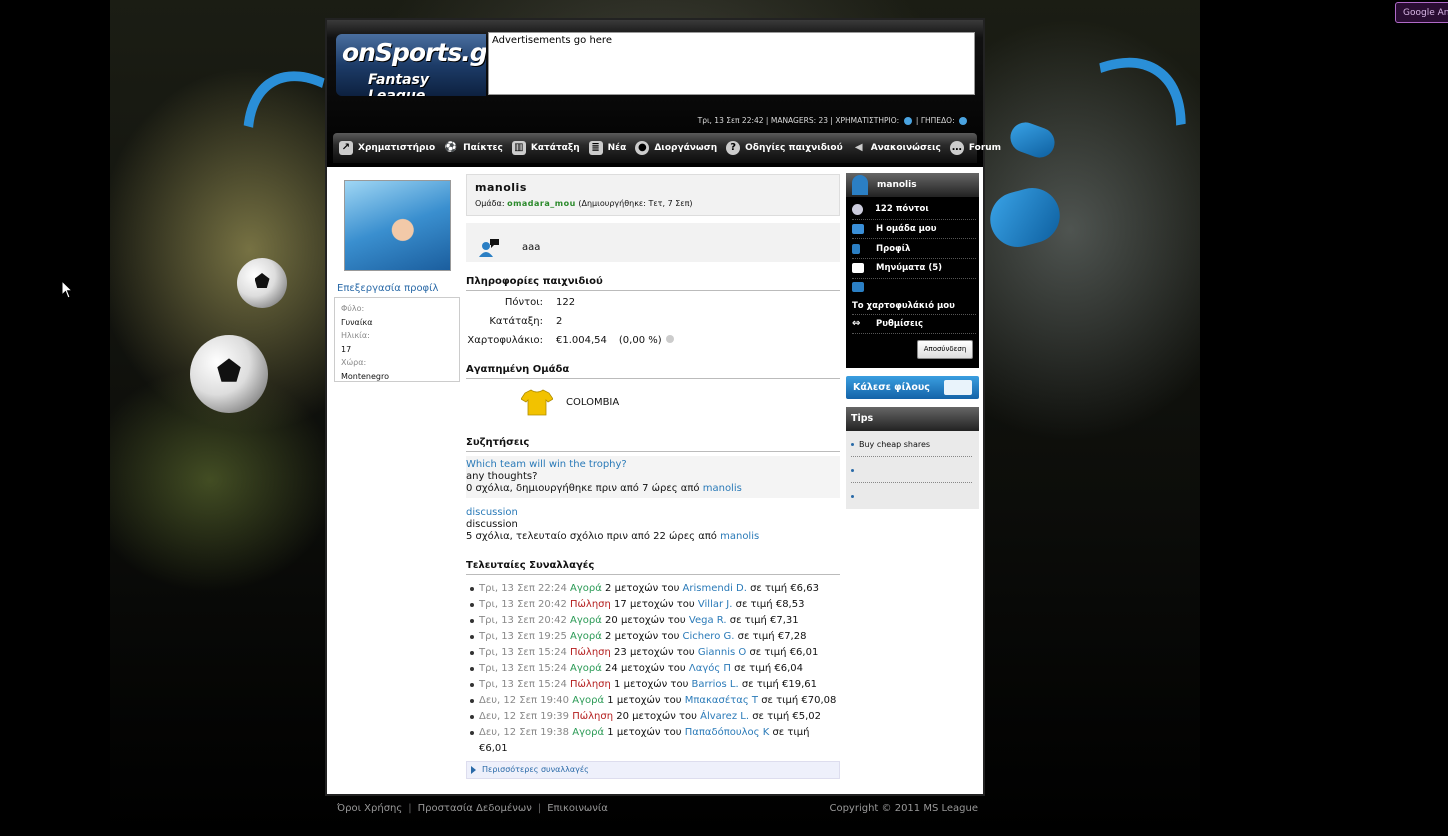  Describe the element at coordinates (722, 652) in the screenshot. I see `player-link: Giannis O` at that location.